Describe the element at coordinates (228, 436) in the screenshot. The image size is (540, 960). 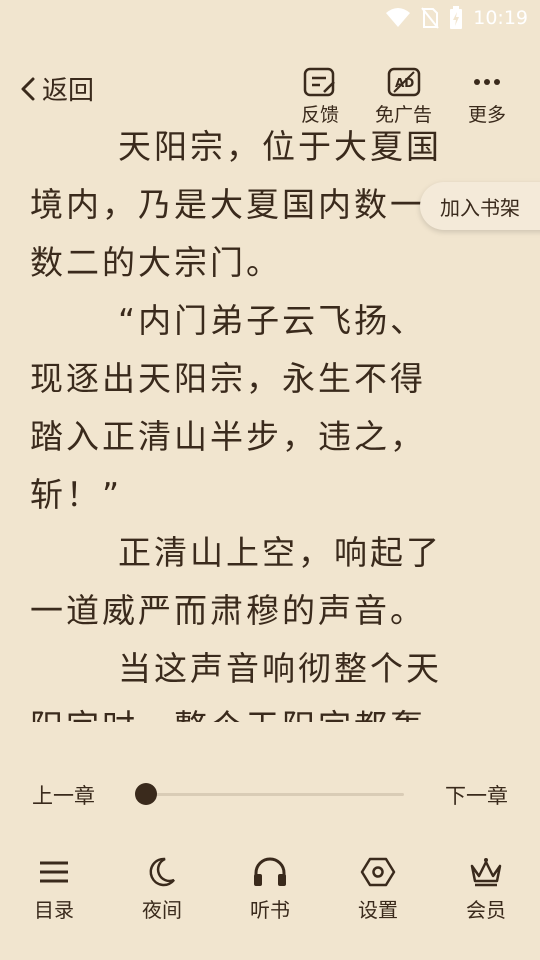
I see `text-line: 踏入正清山半步，违之，` at that location.